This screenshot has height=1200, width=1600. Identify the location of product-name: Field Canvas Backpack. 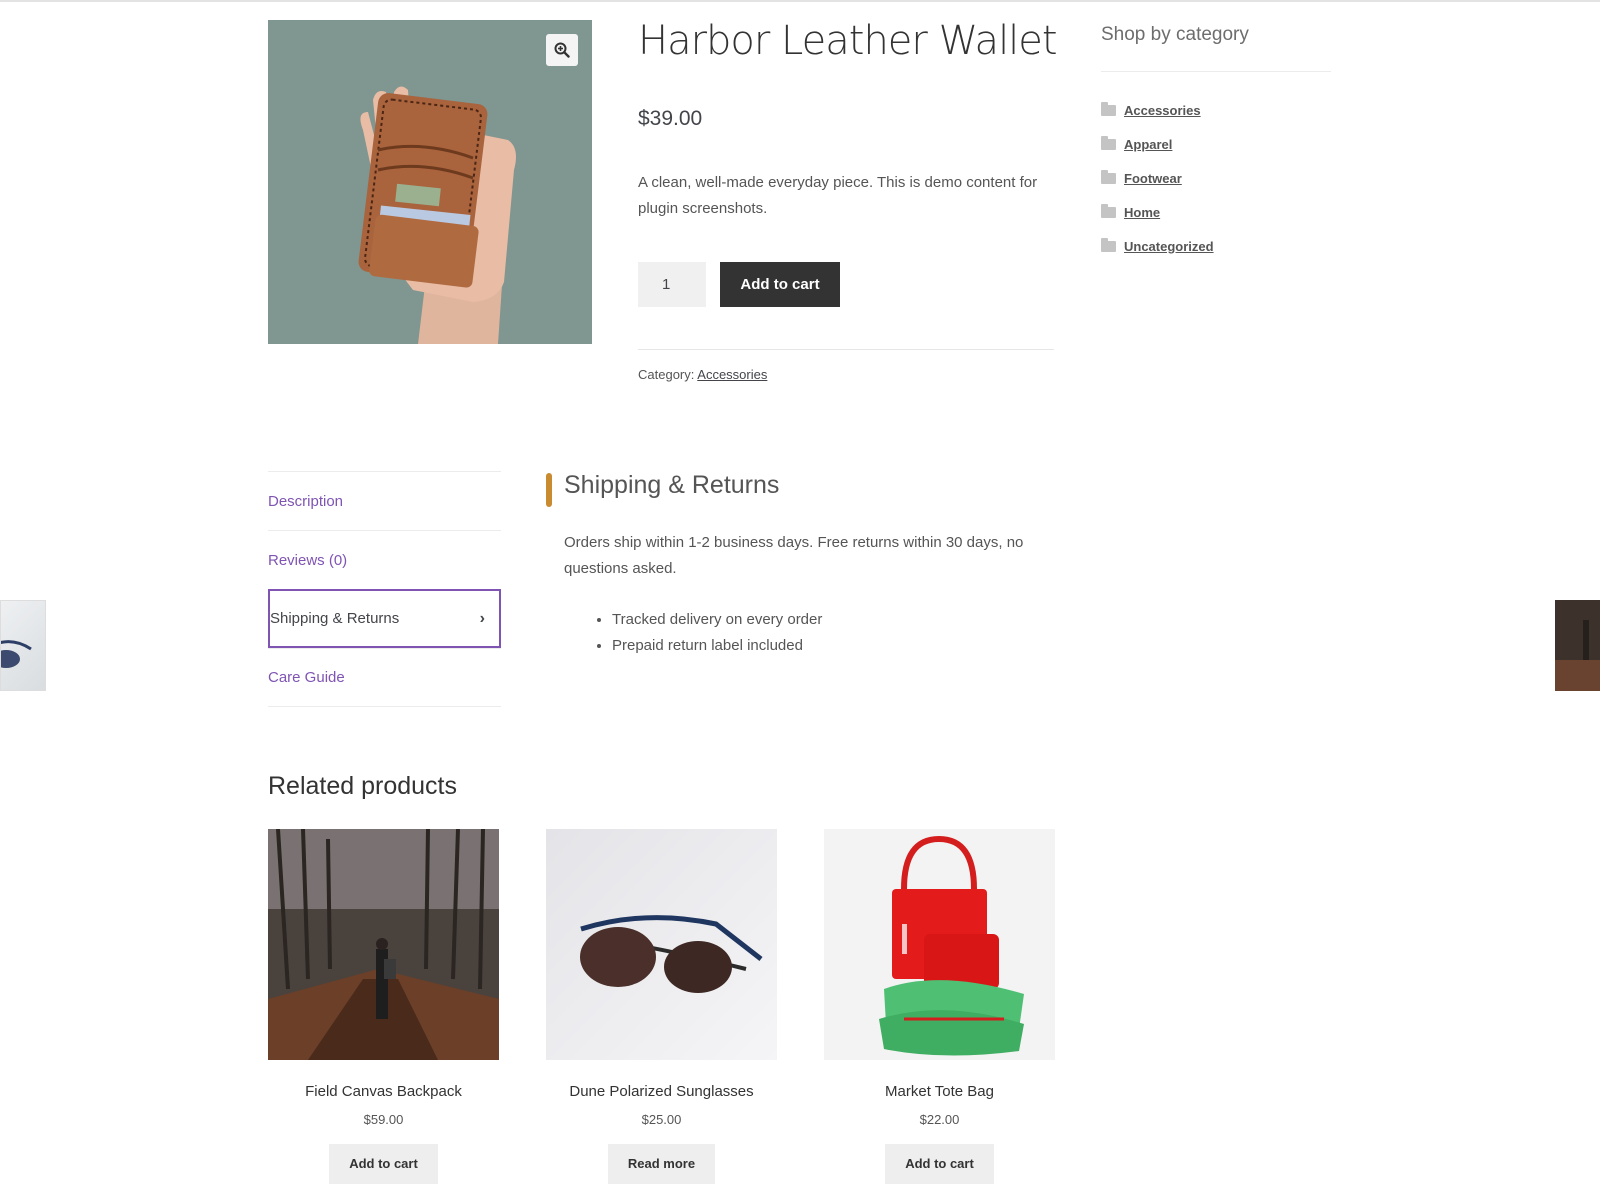
(383, 1091).